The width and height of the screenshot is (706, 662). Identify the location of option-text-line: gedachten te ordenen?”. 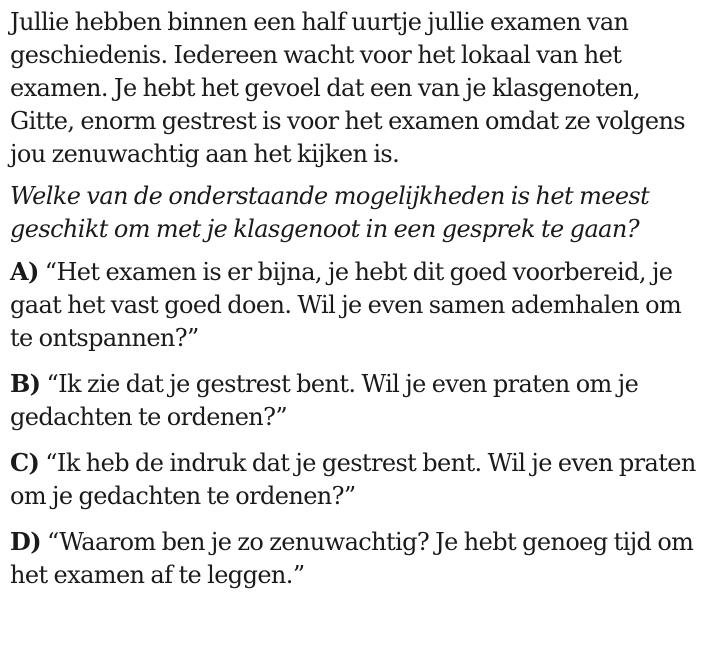
(149, 417).